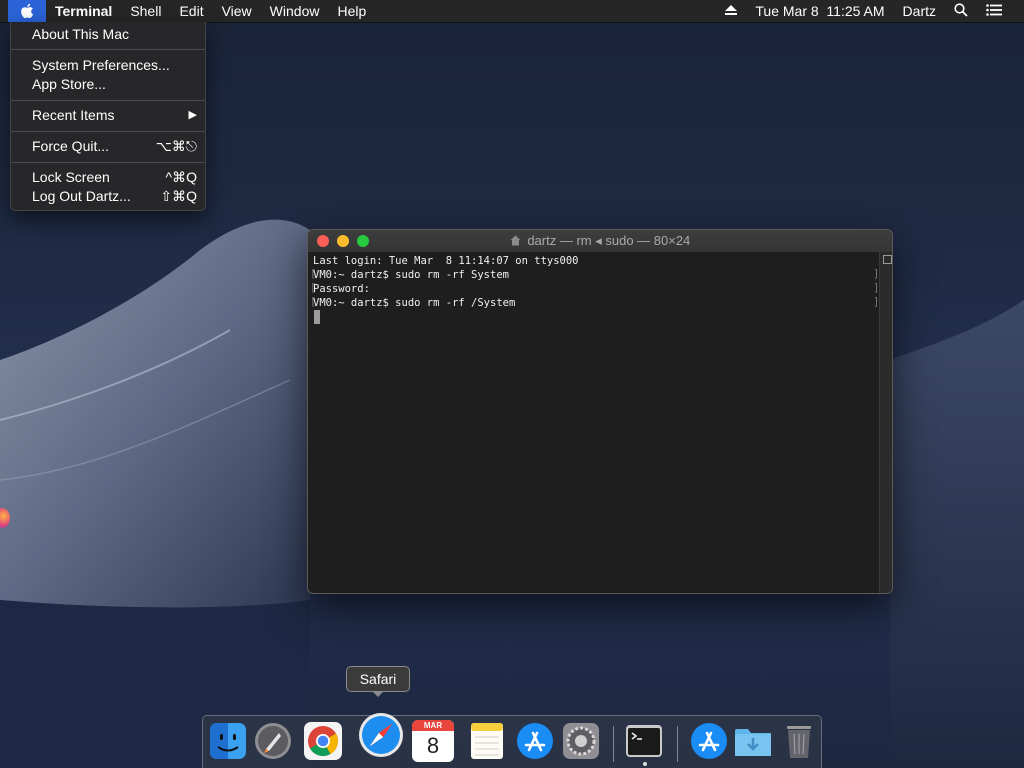 This screenshot has height=768, width=1024. Describe the element at coordinates (994, 10) in the screenshot. I see `notification-center-icon` at that location.